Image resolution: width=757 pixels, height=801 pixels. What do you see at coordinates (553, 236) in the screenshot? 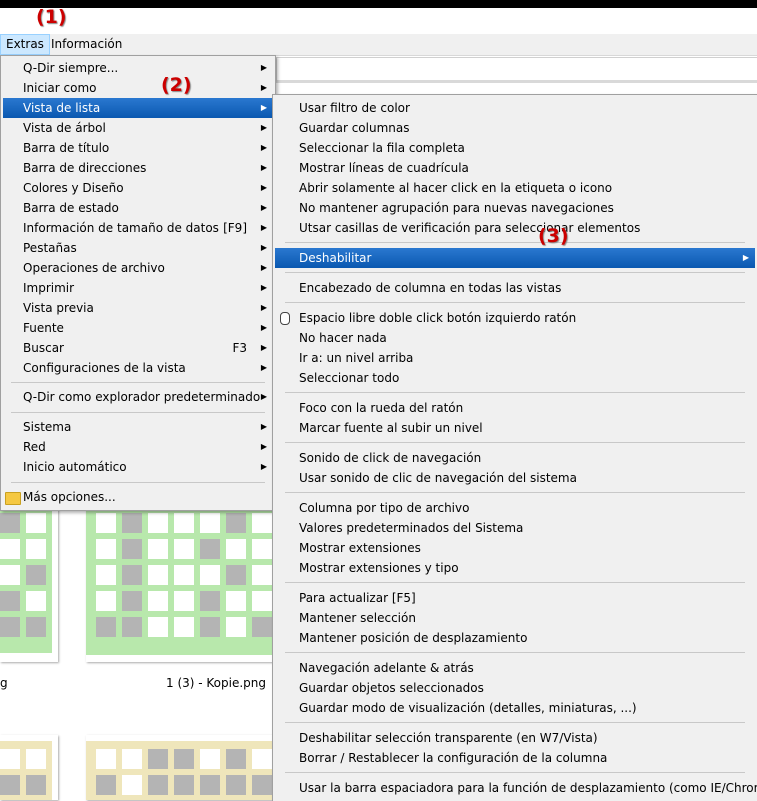
I see `annotation-3: (3)` at bounding box center [553, 236].